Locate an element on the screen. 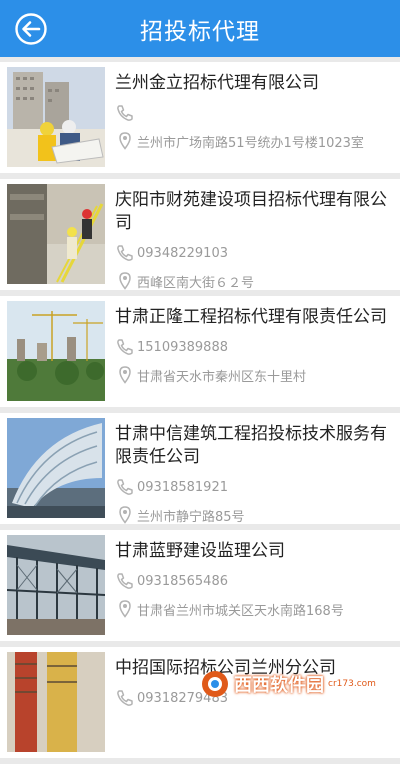 The image size is (400, 764). list-item: 兰州金立招标代理有限公司 兰州市广场南路51号统办1号楼1023室 is located at coordinates (200, 117).